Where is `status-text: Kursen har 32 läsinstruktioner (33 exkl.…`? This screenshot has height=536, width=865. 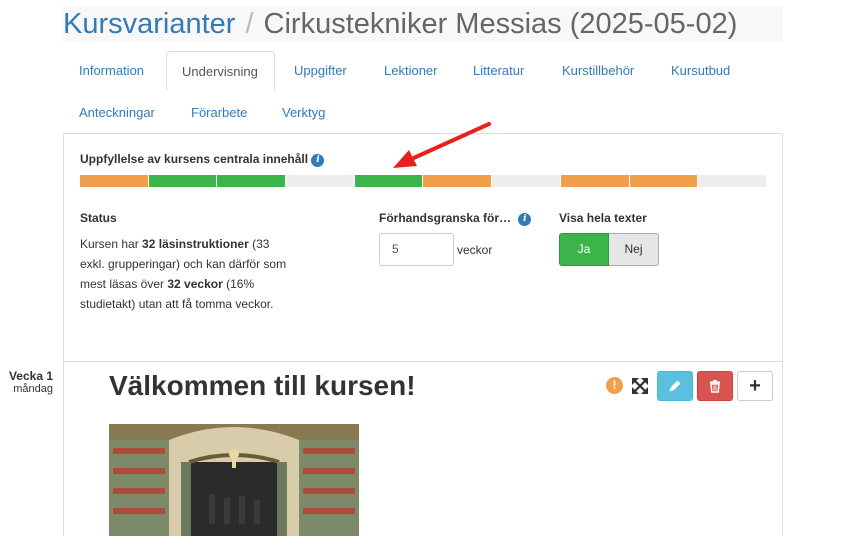
status-text: Kursen har 32 läsinstruktioner (33 exkl.… is located at coordinates (187, 274).